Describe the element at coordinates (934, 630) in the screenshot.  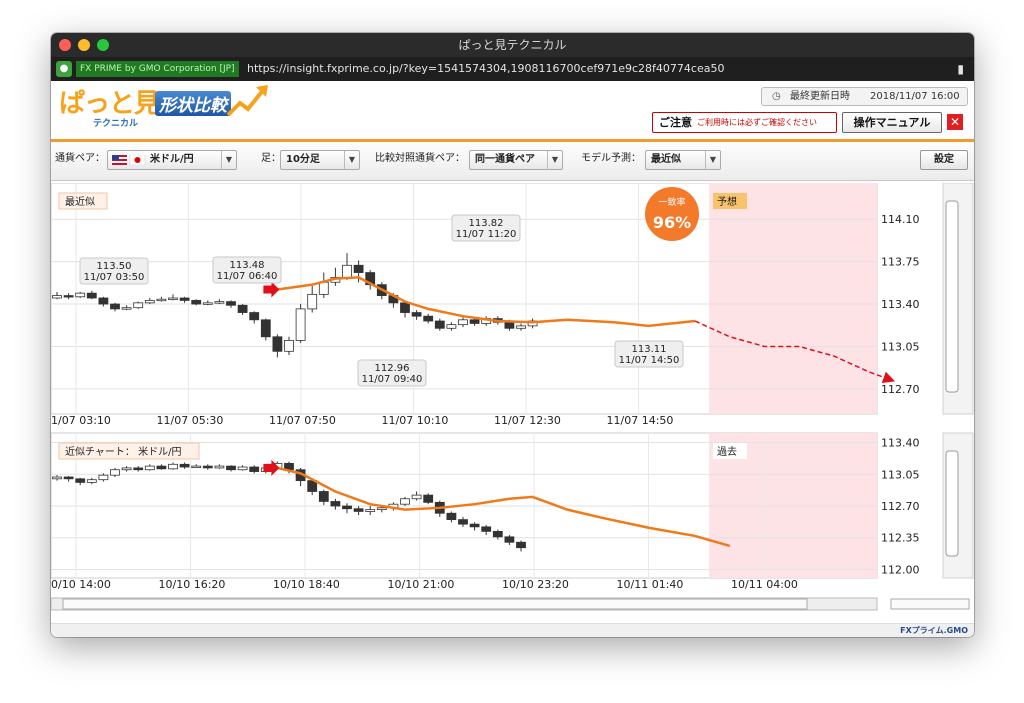
I see `fxprime-logo: FXプライム.GMO` at that location.